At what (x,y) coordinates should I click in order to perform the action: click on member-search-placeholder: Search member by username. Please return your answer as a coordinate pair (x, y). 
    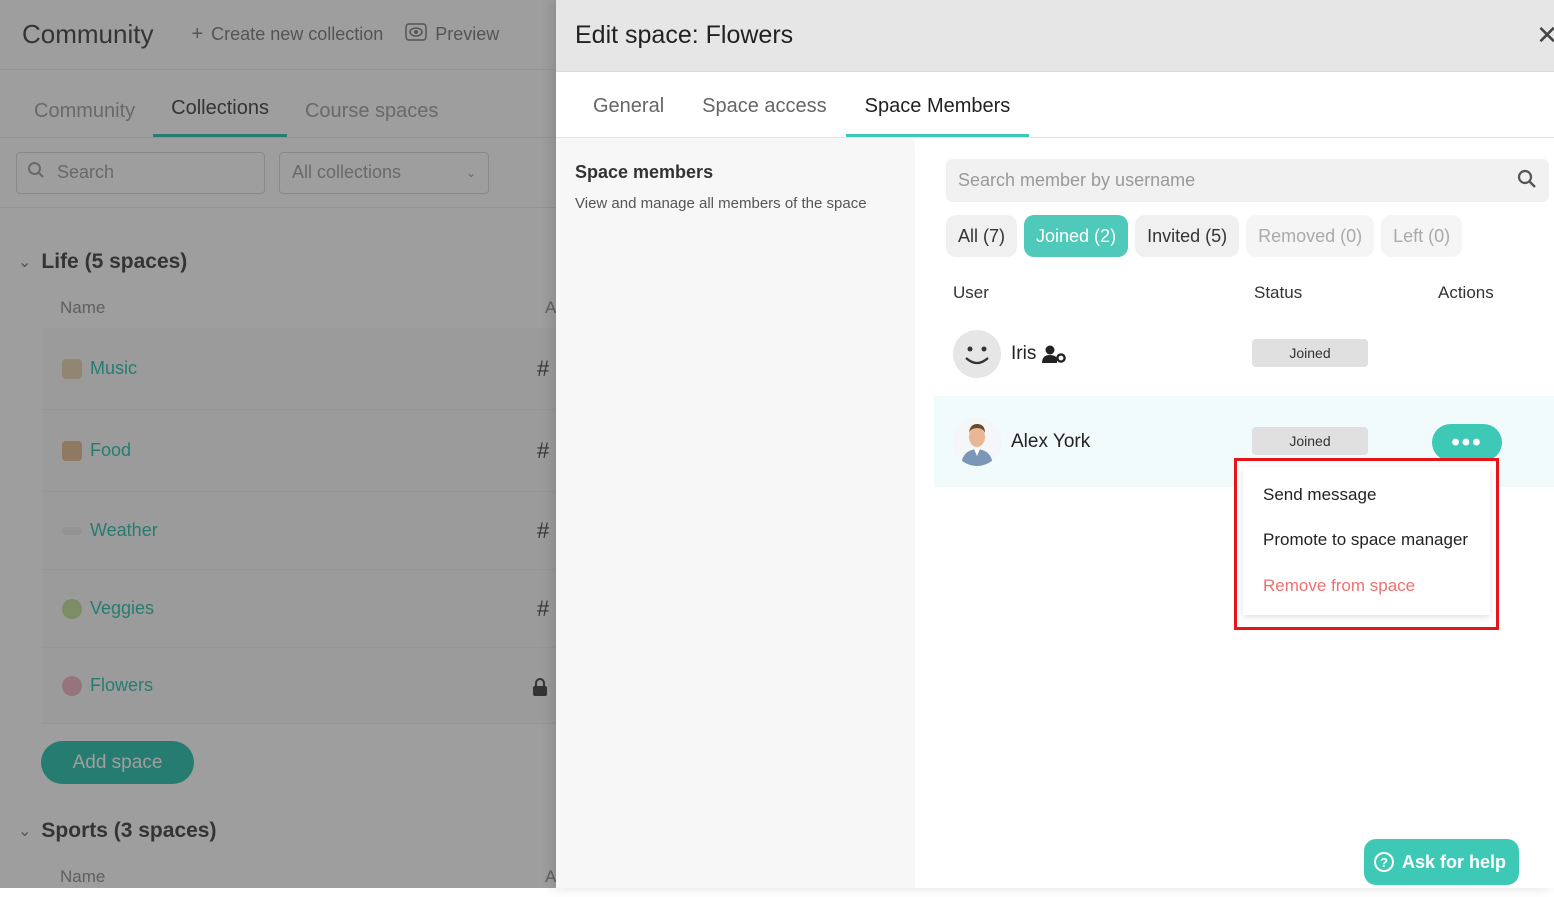
    Looking at the image, I should click on (1077, 180).